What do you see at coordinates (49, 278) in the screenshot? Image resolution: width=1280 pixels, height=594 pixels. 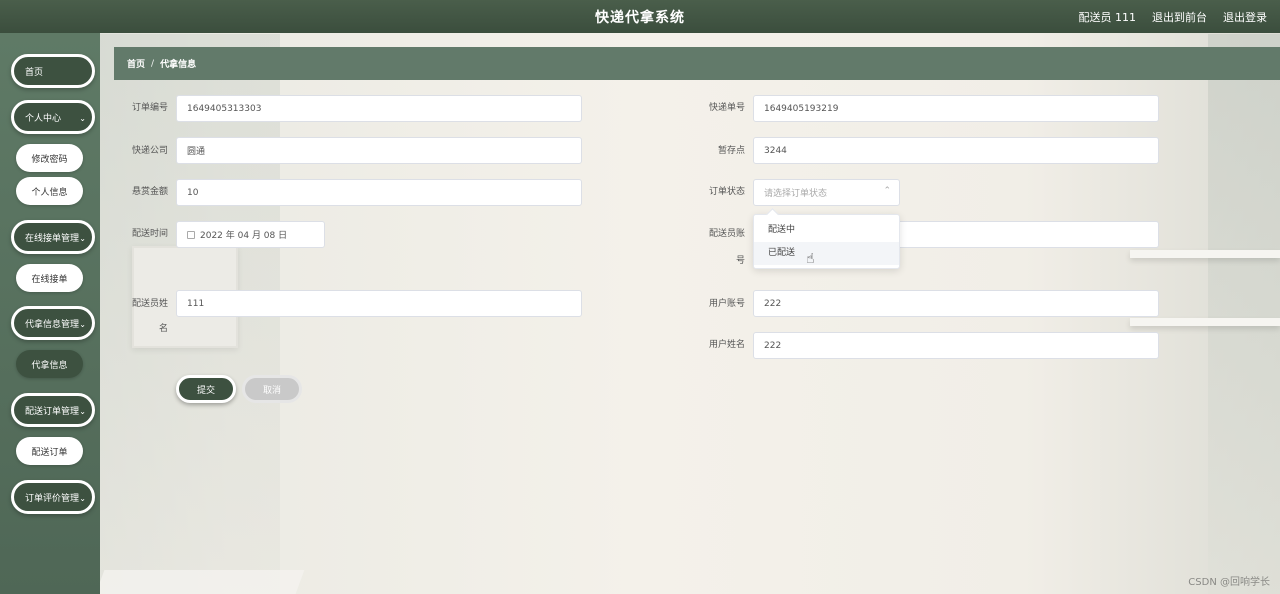 I see `sidebar-subitem-online-orders: 在线接单` at bounding box center [49, 278].